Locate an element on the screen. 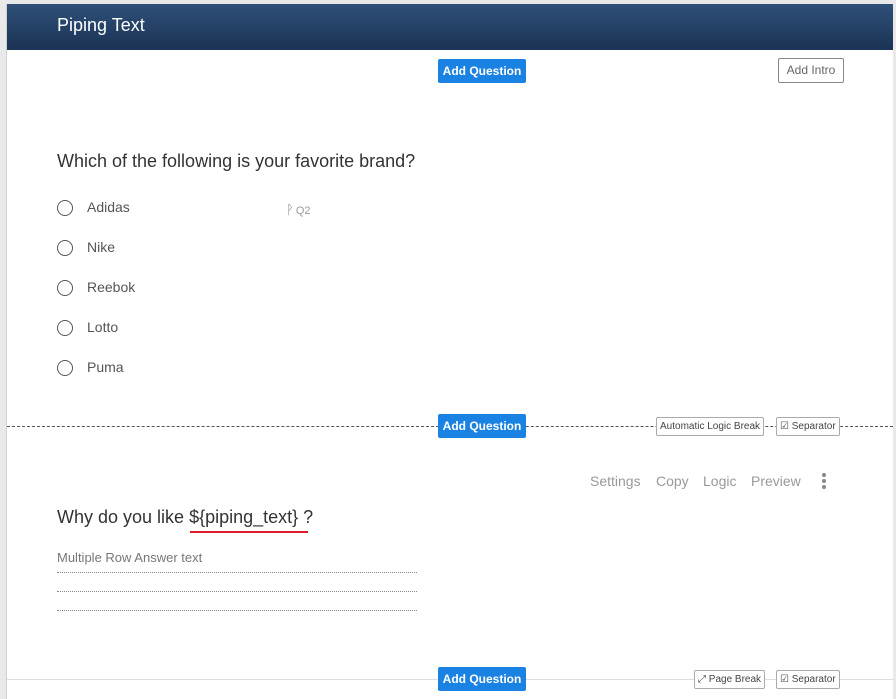 The height and width of the screenshot is (699, 896). option-label: Puma is located at coordinates (105, 367).